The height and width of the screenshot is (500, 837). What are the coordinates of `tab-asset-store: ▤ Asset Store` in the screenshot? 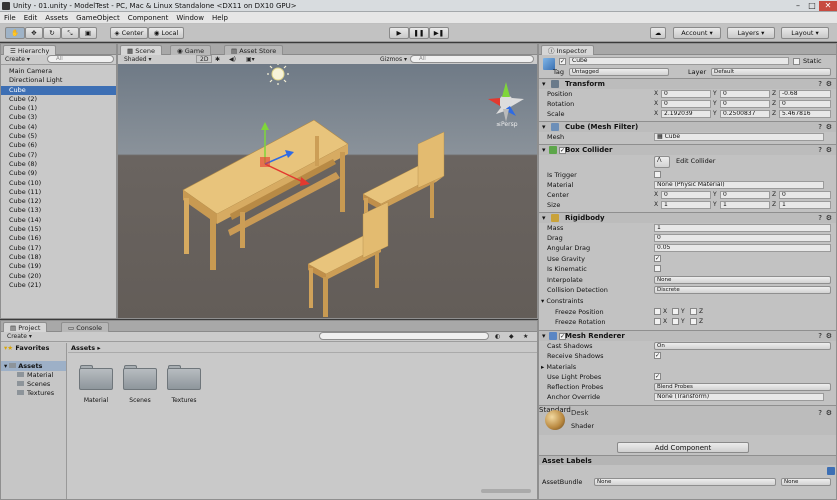 It's located at (254, 50).